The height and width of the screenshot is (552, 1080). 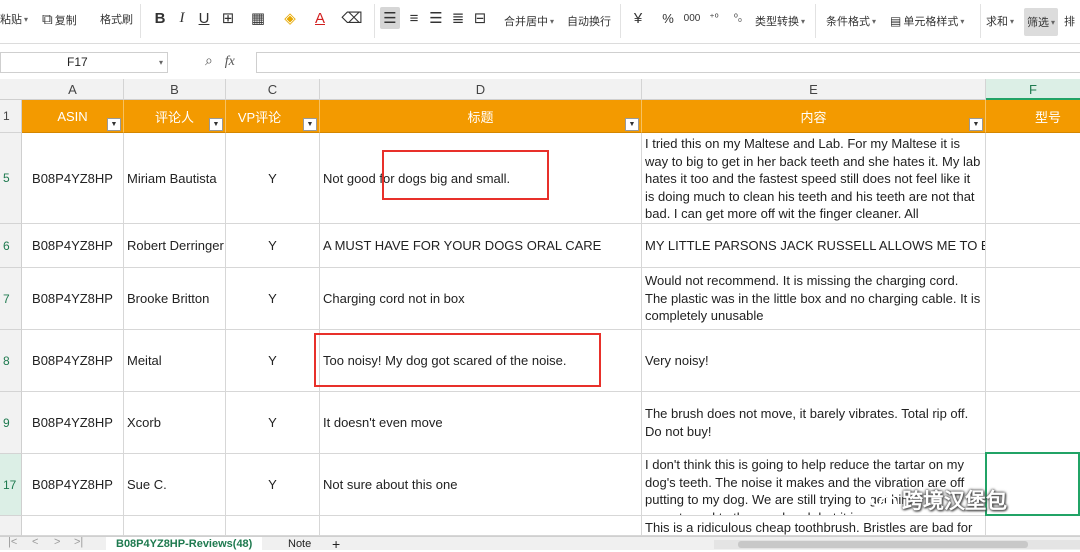 What do you see at coordinates (175, 526) in the screenshot?
I see `reviewer-cell` at bounding box center [175, 526].